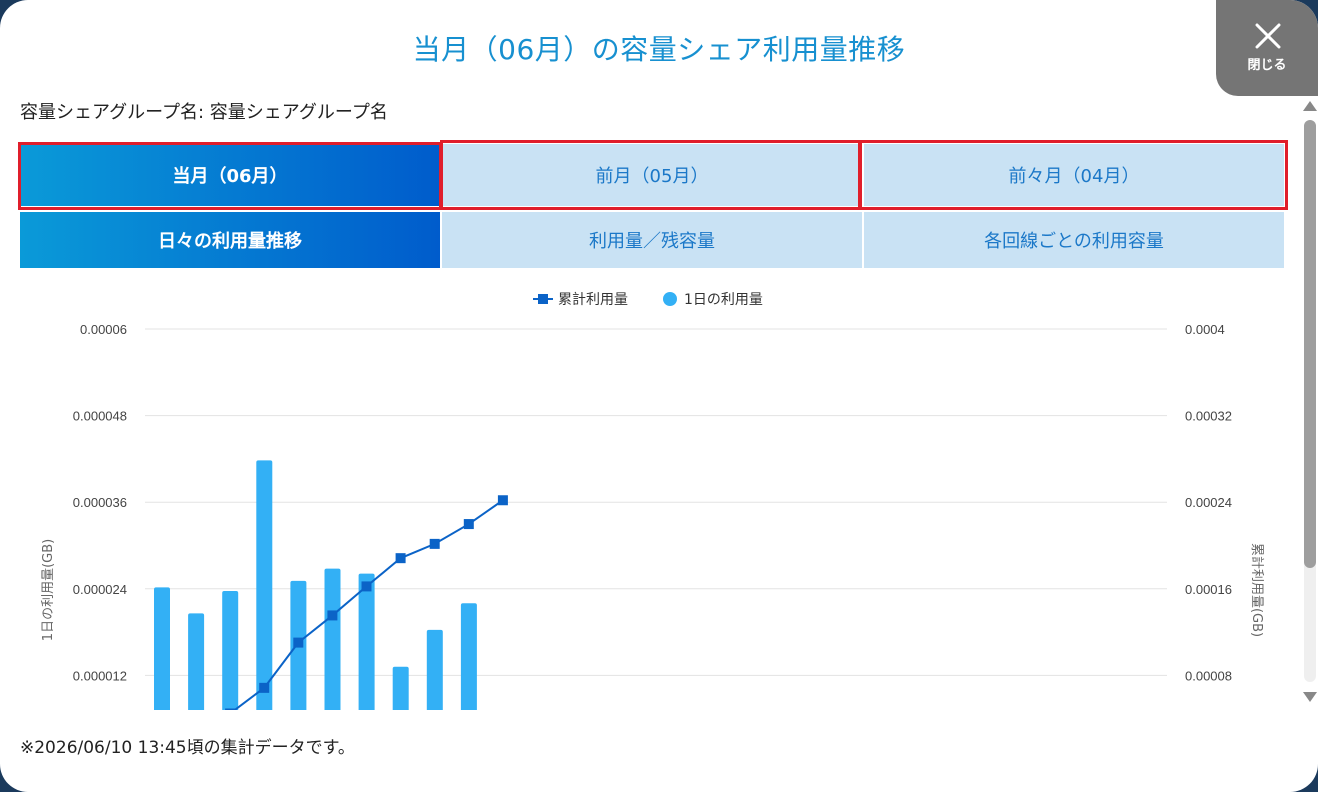  I want to click on close-icon, so click(1268, 36).